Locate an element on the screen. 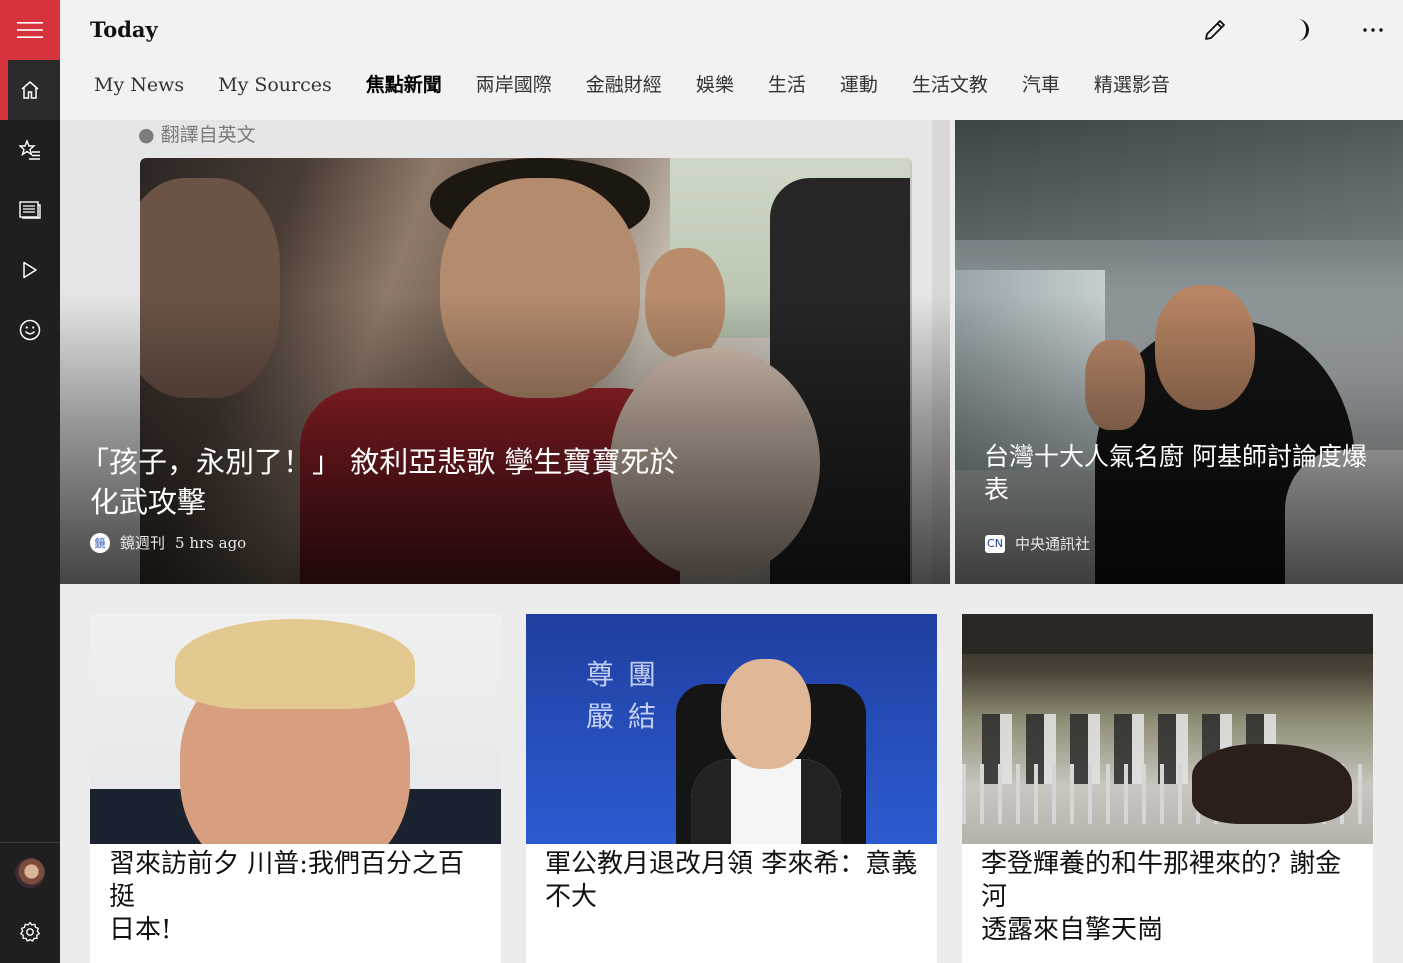 The image size is (1403, 963). theme-toggle-button is located at coordinates (1300, 30).